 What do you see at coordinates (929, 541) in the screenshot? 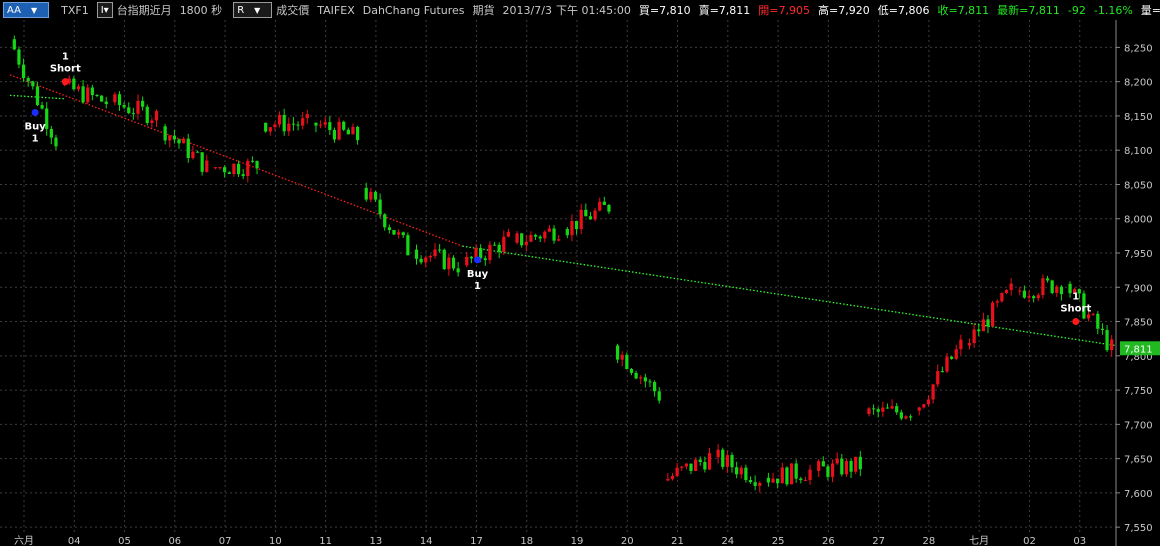
I see `date-tick-label: 28` at bounding box center [929, 541].